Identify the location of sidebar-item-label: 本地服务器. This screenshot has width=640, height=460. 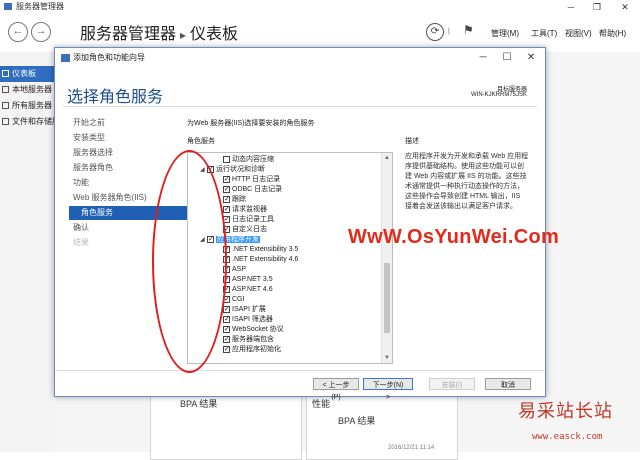
(32, 89).